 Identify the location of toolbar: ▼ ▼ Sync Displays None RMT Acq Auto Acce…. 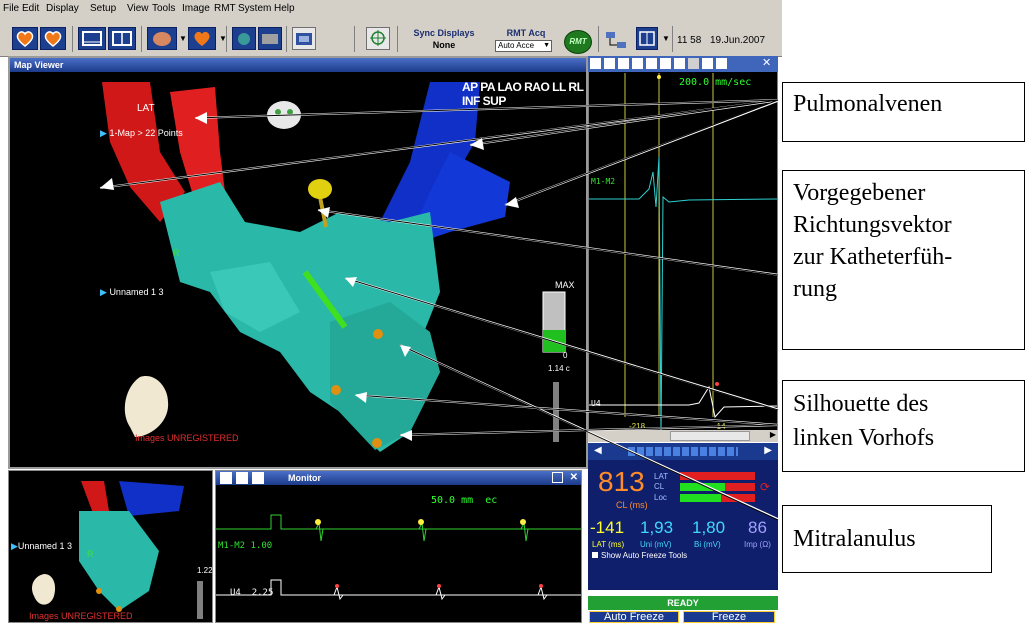
(391, 37).